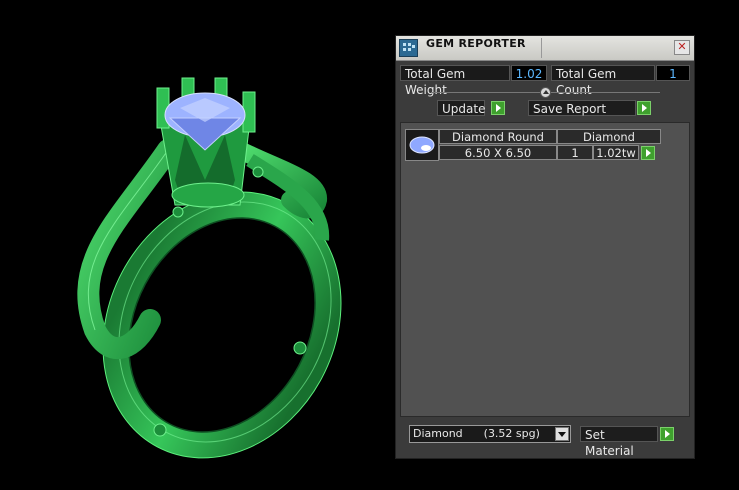  What do you see at coordinates (648, 153) in the screenshot?
I see `gem-row-go-arrow-icon` at bounding box center [648, 153].